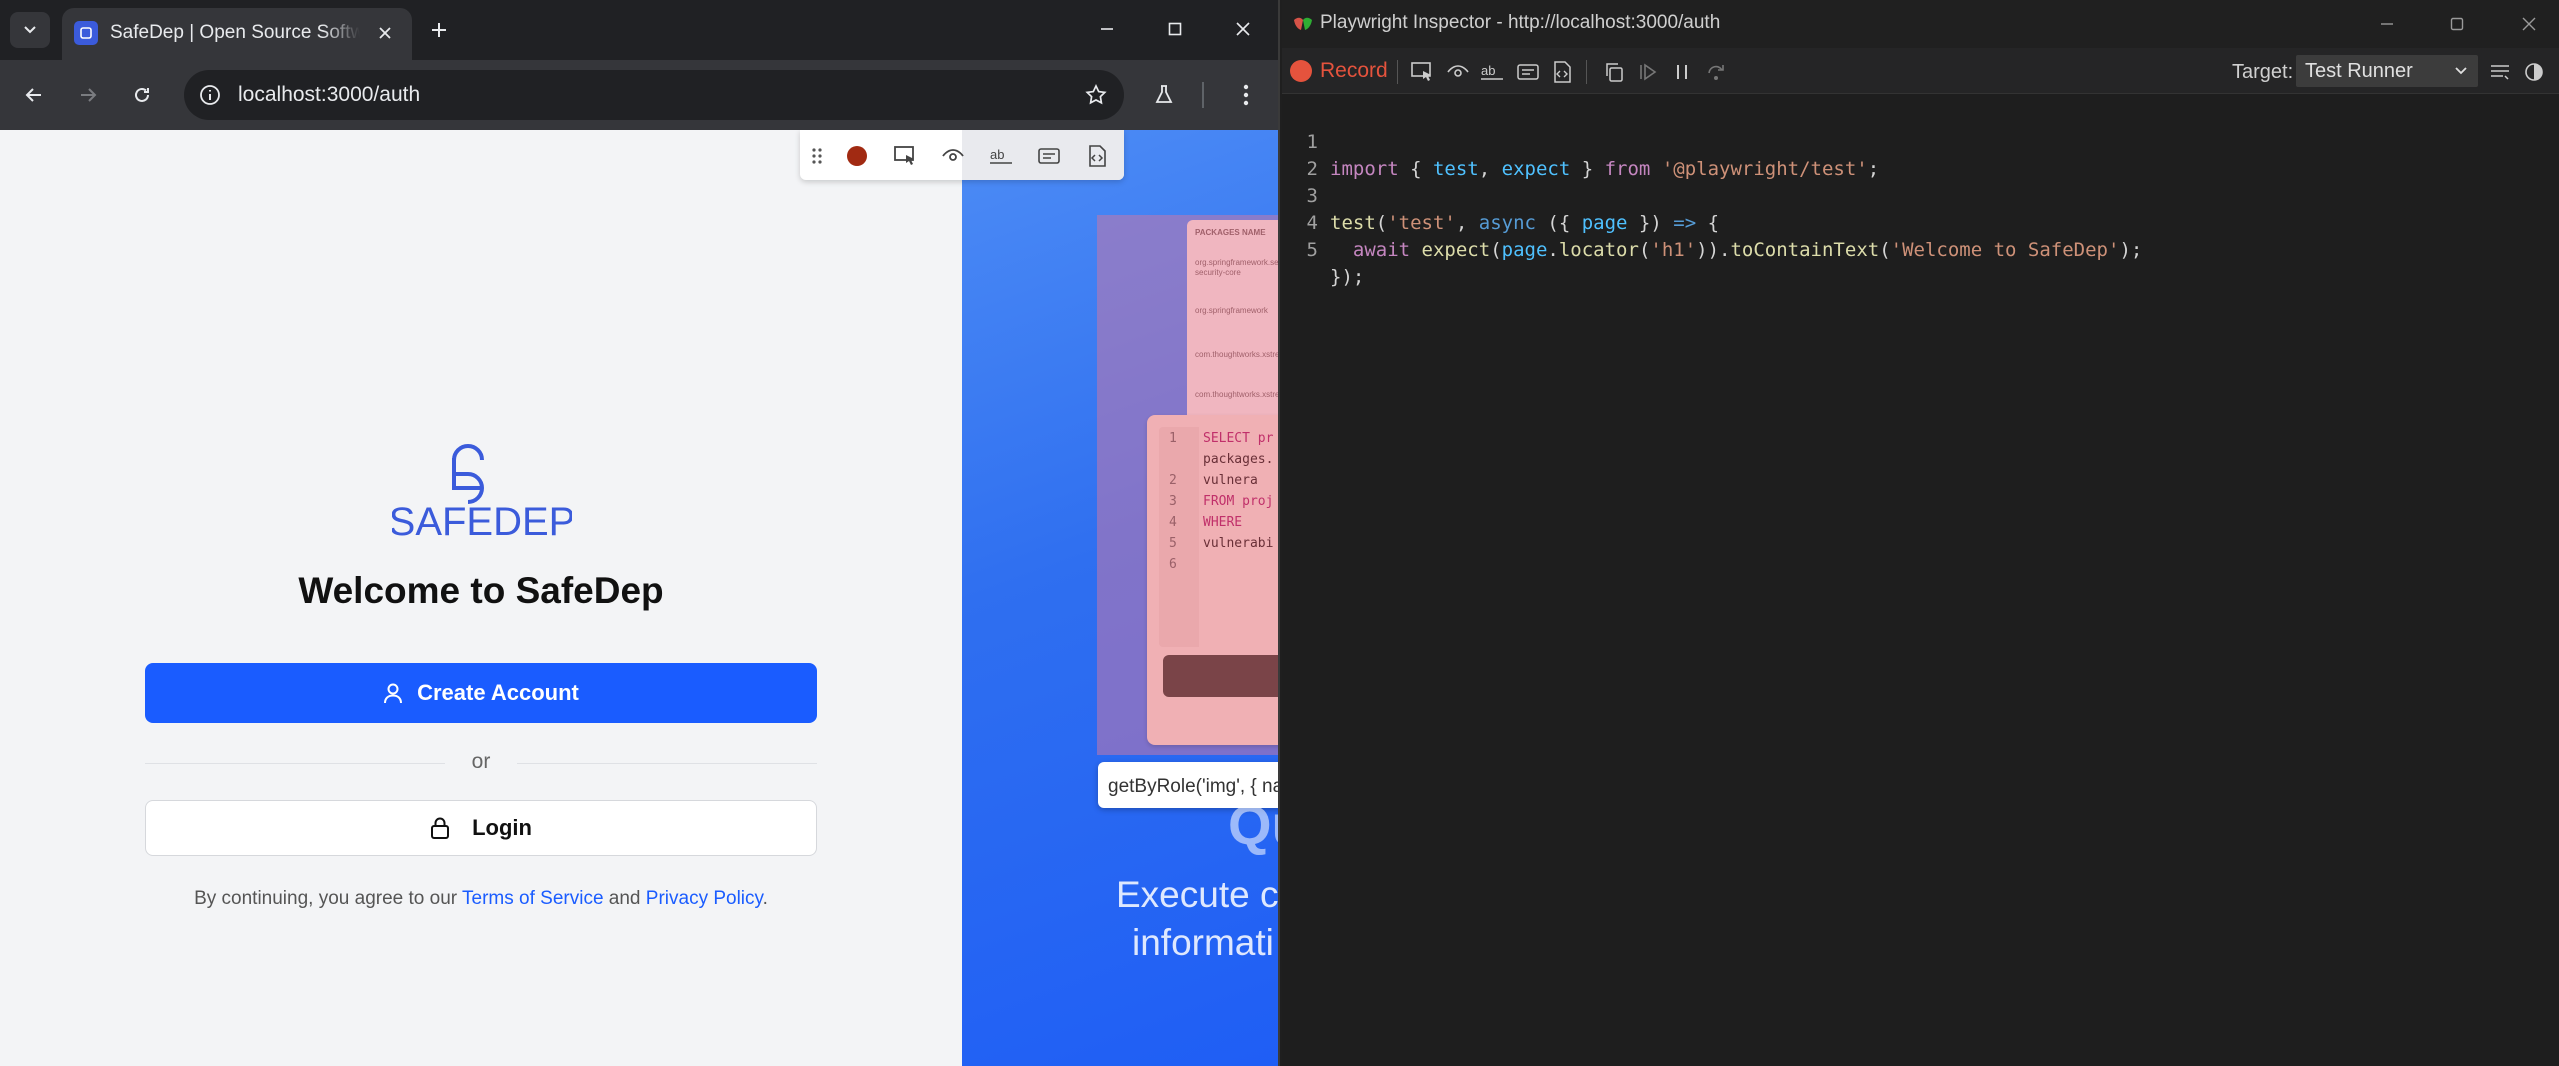  Describe the element at coordinates (1253, 824) in the screenshot. I see `hero-heading: Qu` at that location.